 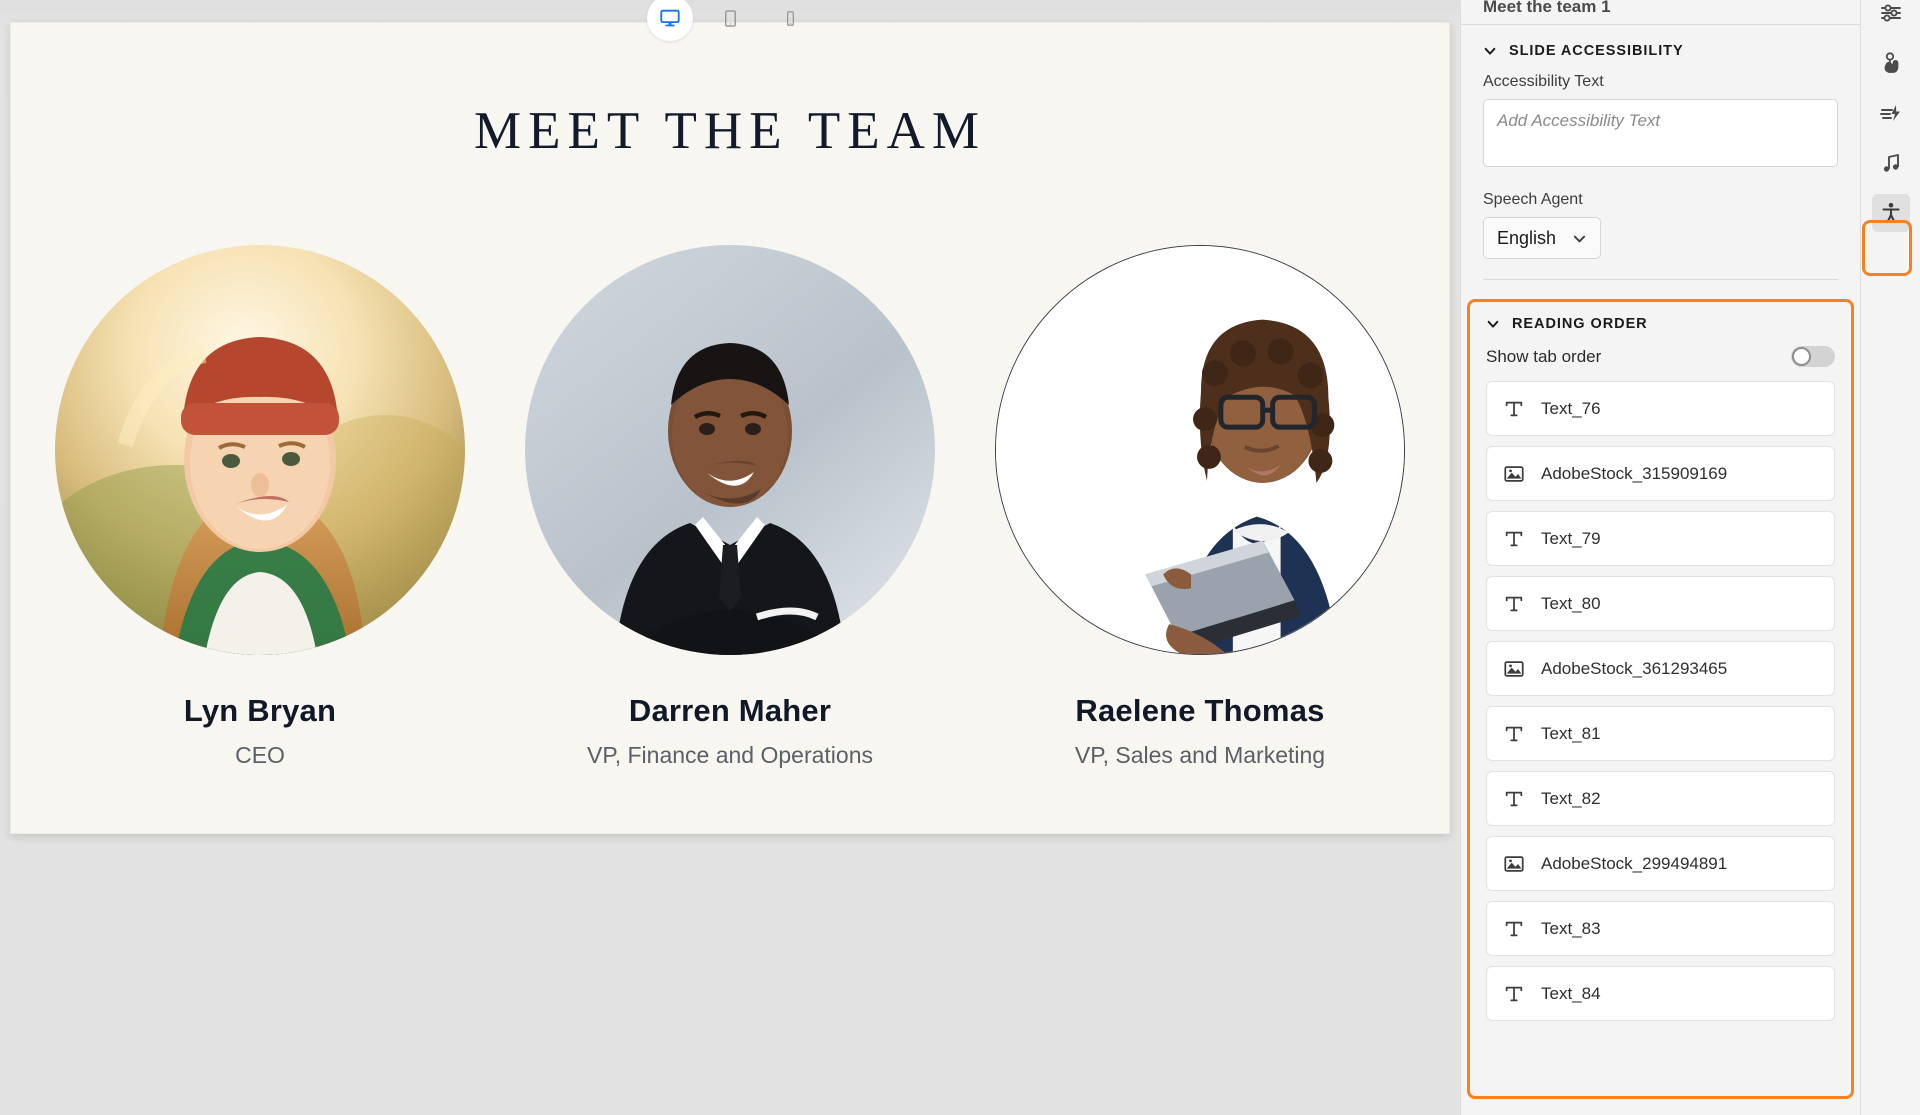 What do you see at coordinates (1634, 668) in the screenshot?
I see `reading-order-item-label: AdobeStock_361293465` at bounding box center [1634, 668].